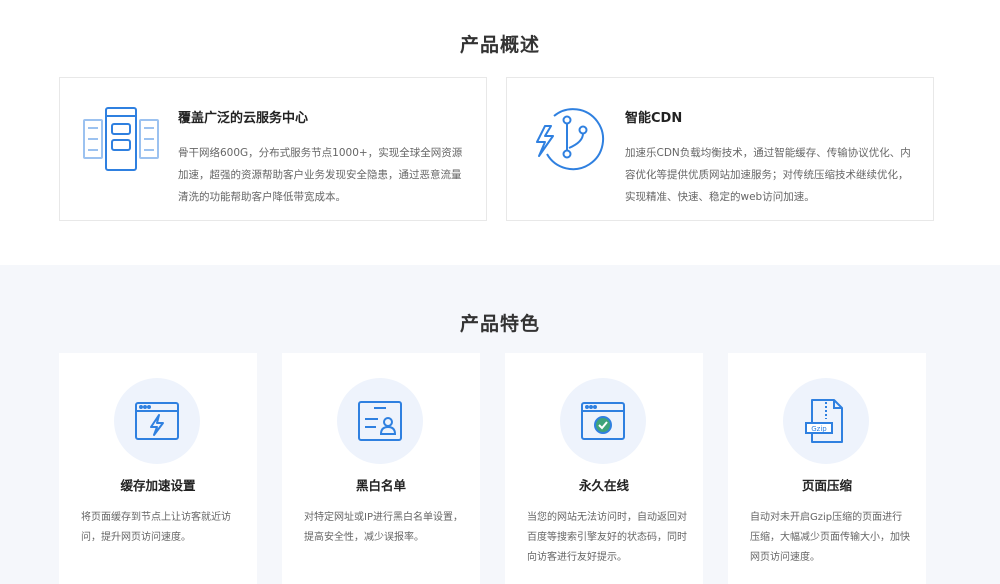  Describe the element at coordinates (121, 139) in the screenshot. I see `cloud-server-icon` at that location.